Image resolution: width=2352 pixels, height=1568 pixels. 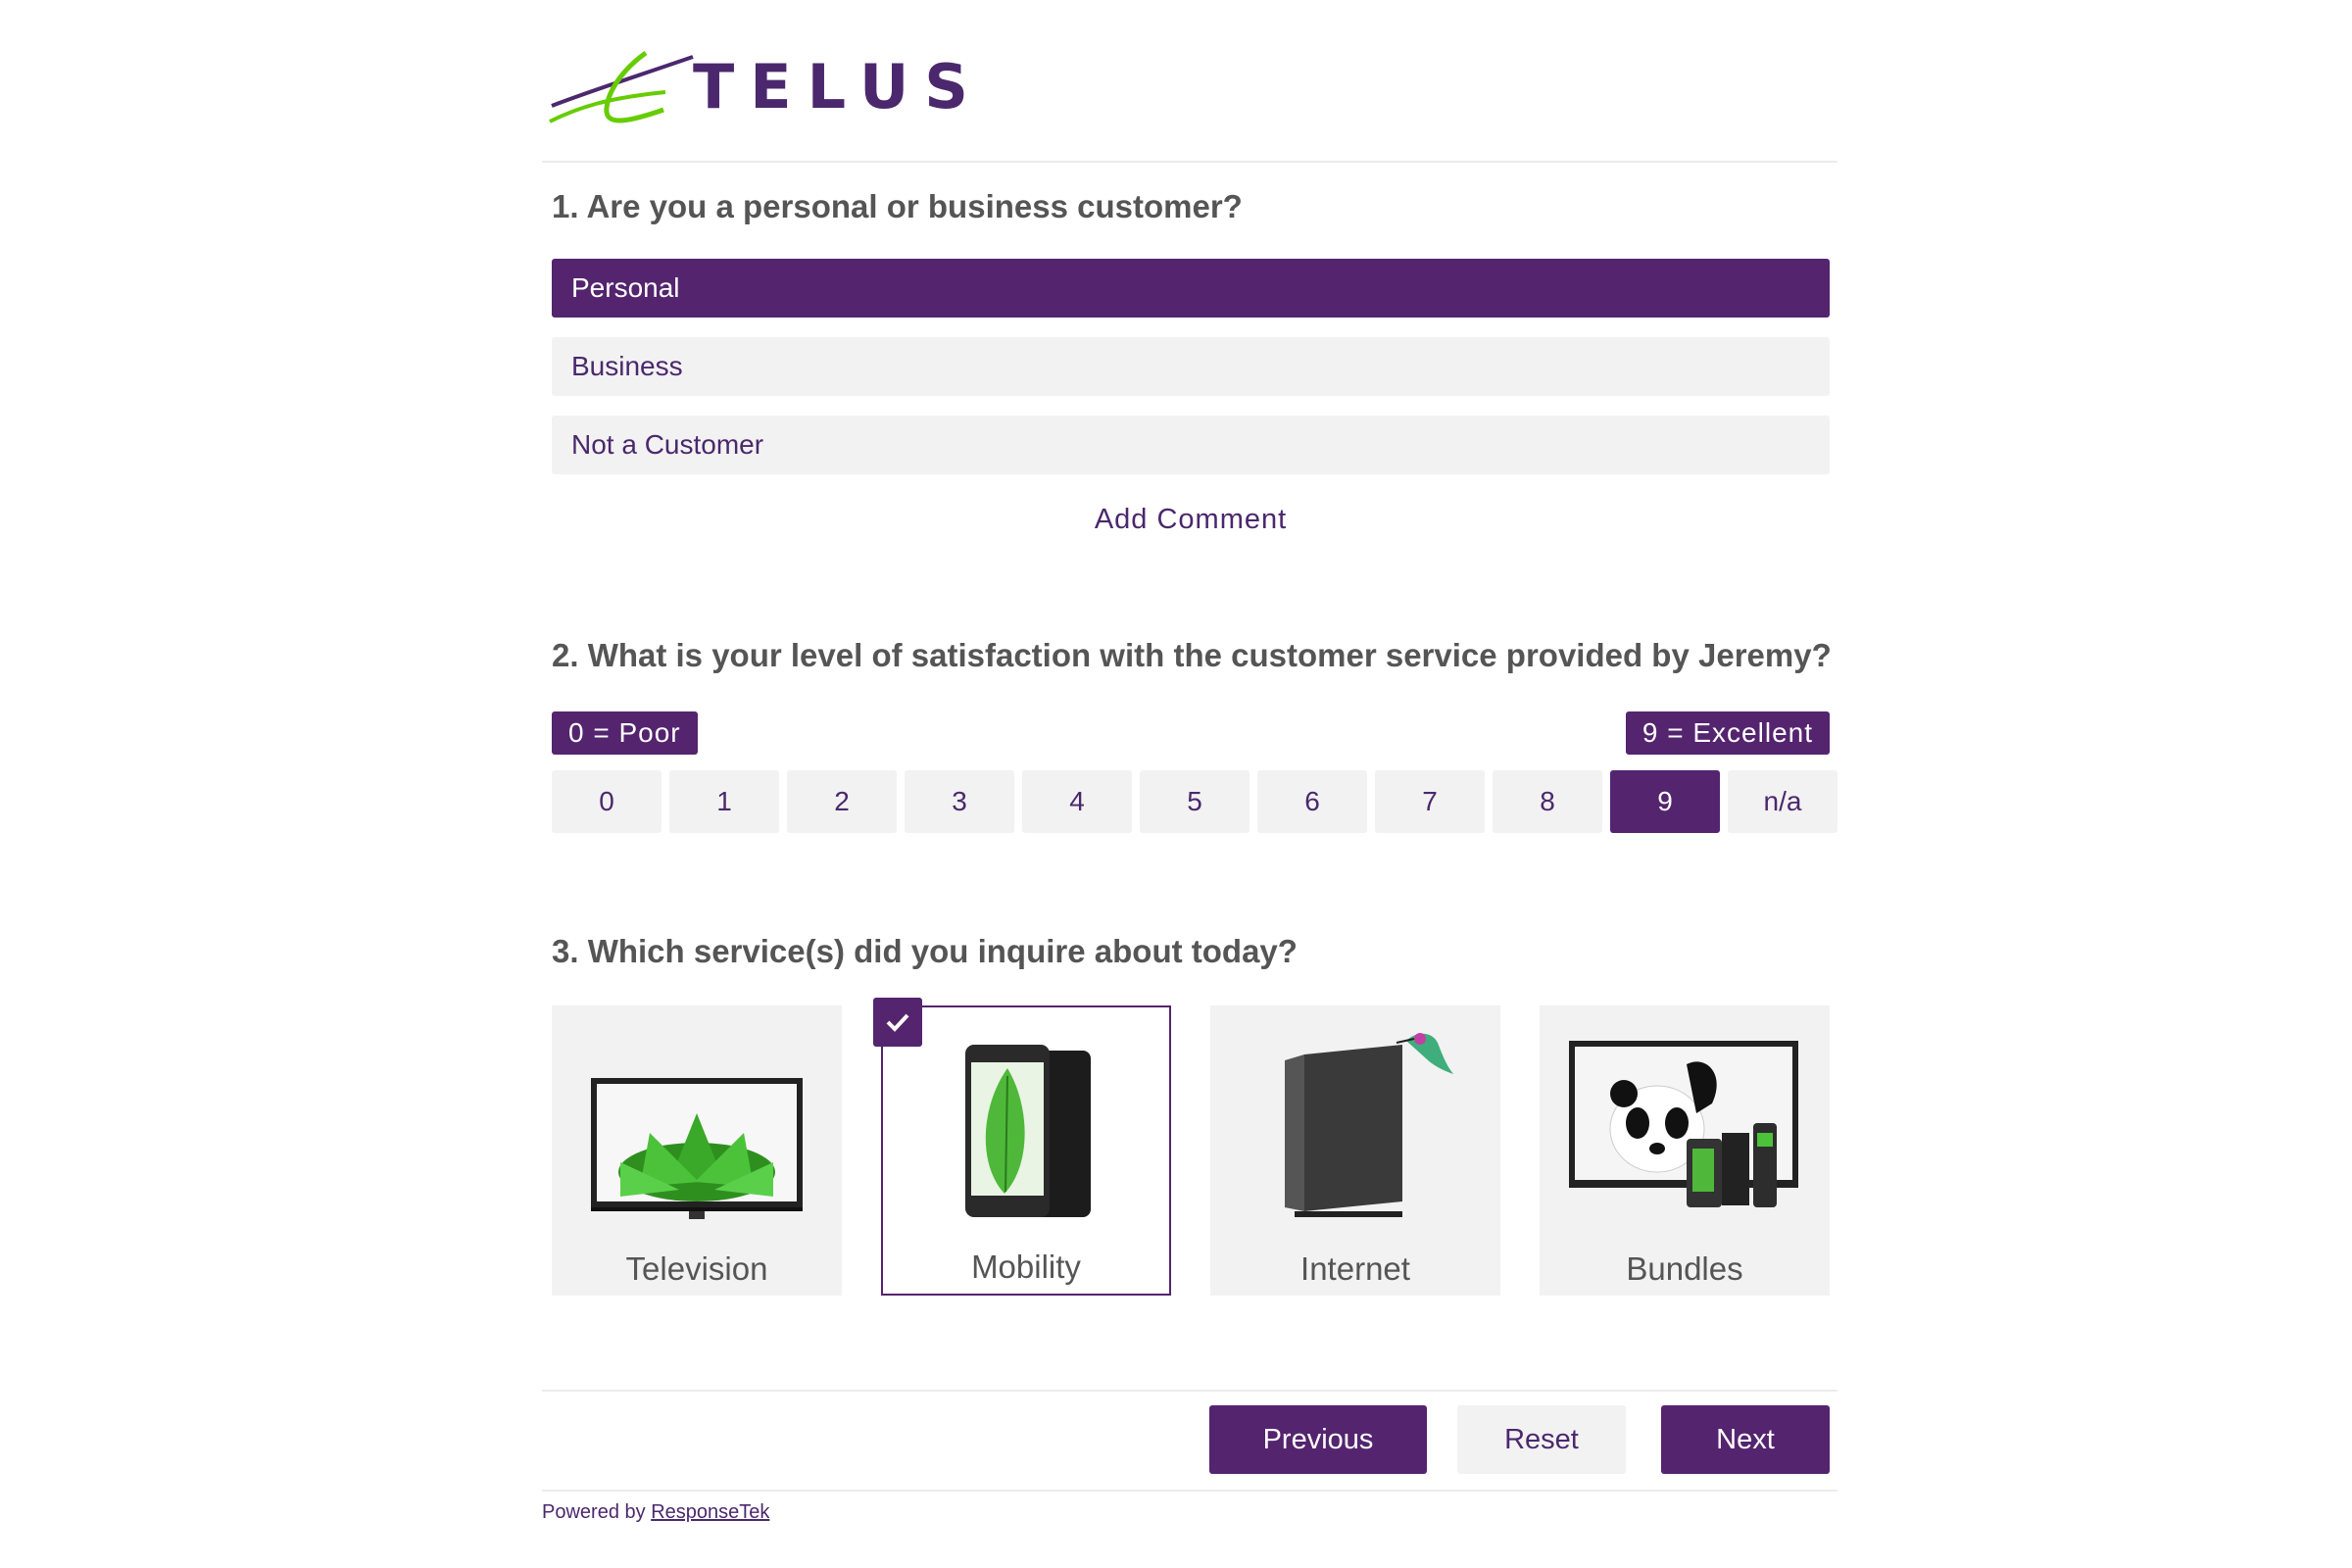 What do you see at coordinates (1727, 733) in the screenshot?
I see `scale-high-label: 9 = Excellent` at bounding box center [1727, 733].